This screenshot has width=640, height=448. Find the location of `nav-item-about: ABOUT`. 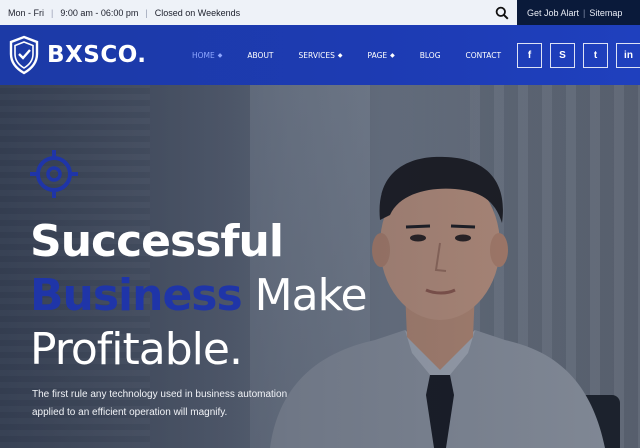

nav-item-about: ABOUT is located at coordinates (260, 55).